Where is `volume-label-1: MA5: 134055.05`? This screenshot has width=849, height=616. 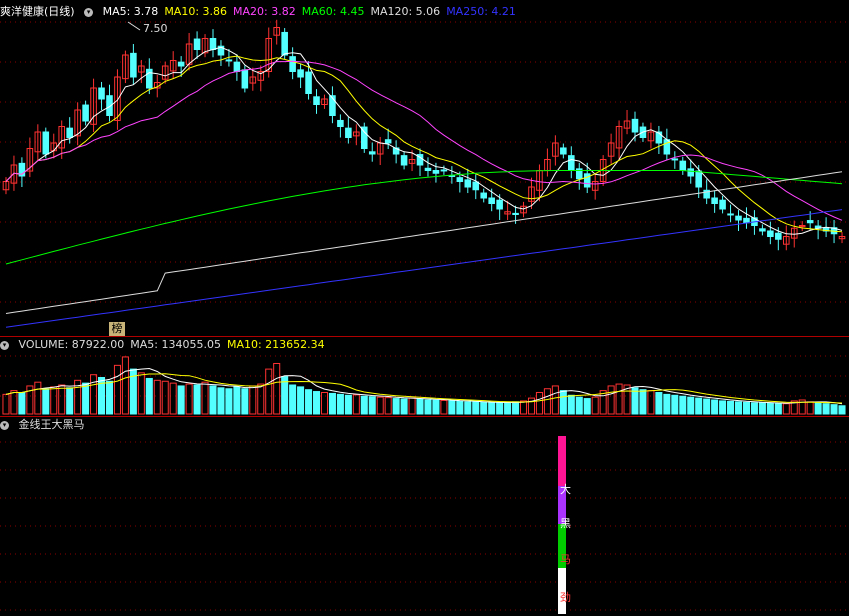 volume-label-1: MA5: 134055.05 is located at coordinates (175, 344).